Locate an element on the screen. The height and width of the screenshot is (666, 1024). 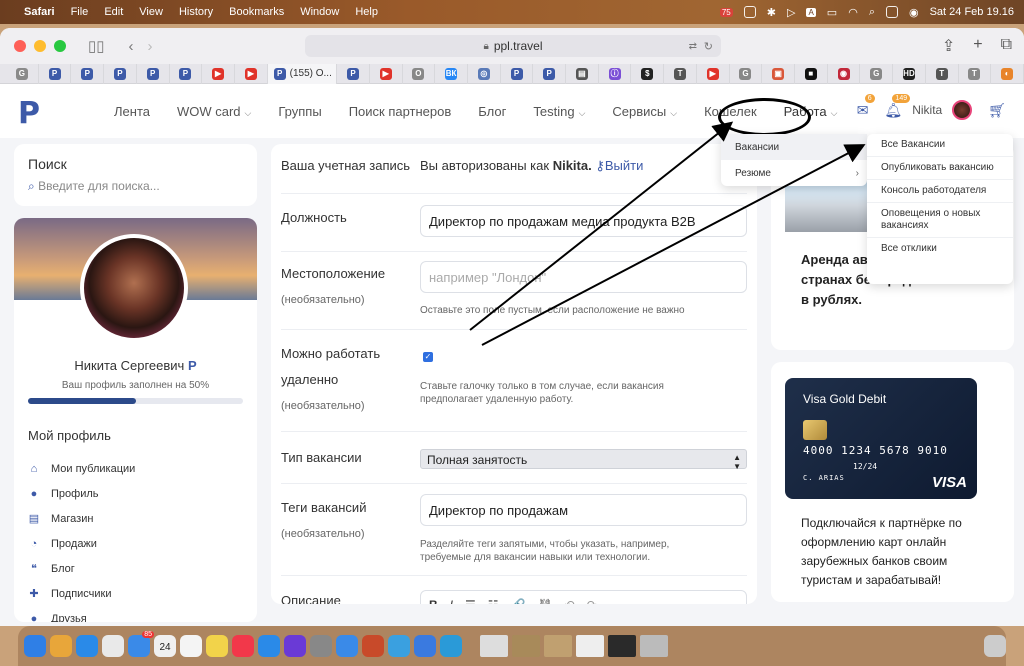
app-store-icon is located at coordinates (269, 646).